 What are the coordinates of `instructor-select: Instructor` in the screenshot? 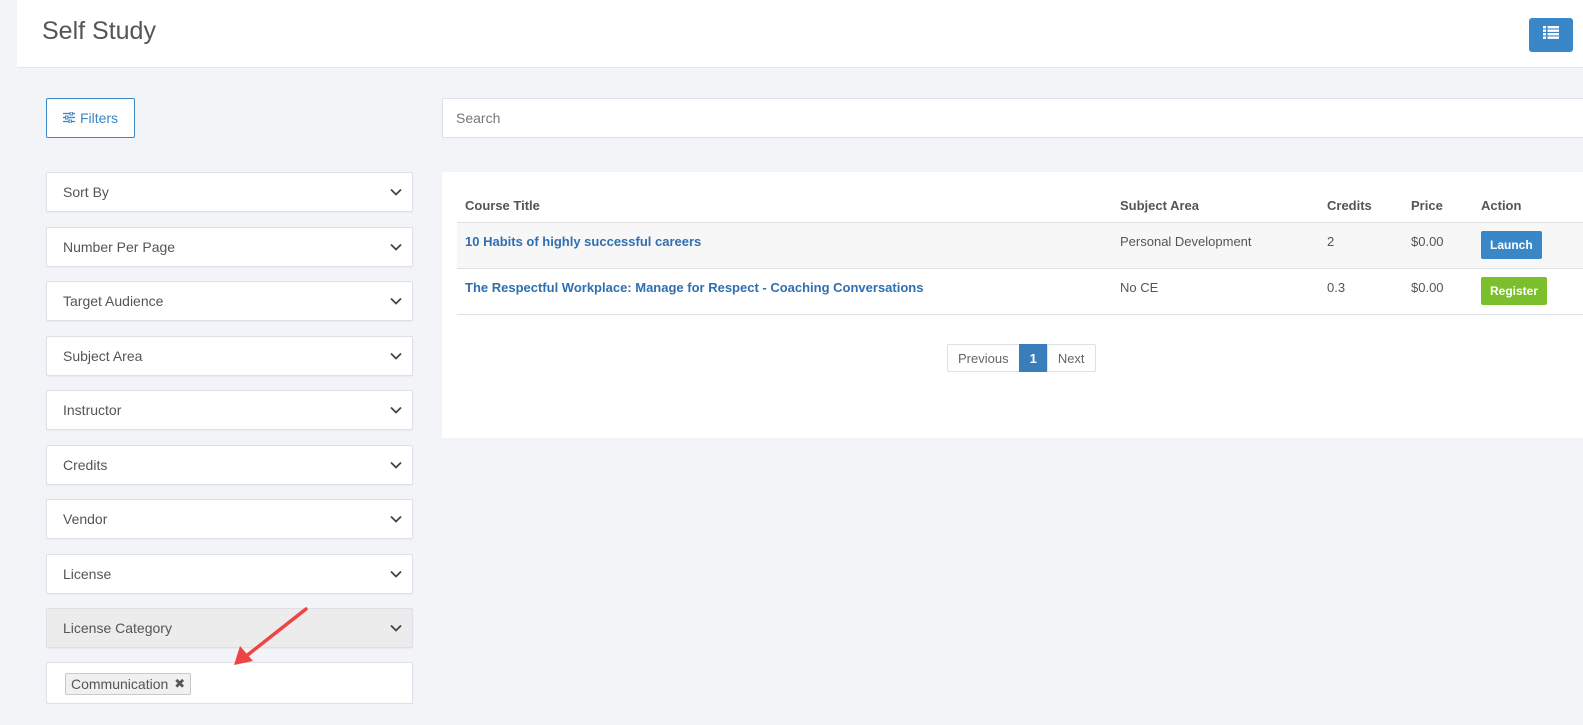 It's located at (229, 410).